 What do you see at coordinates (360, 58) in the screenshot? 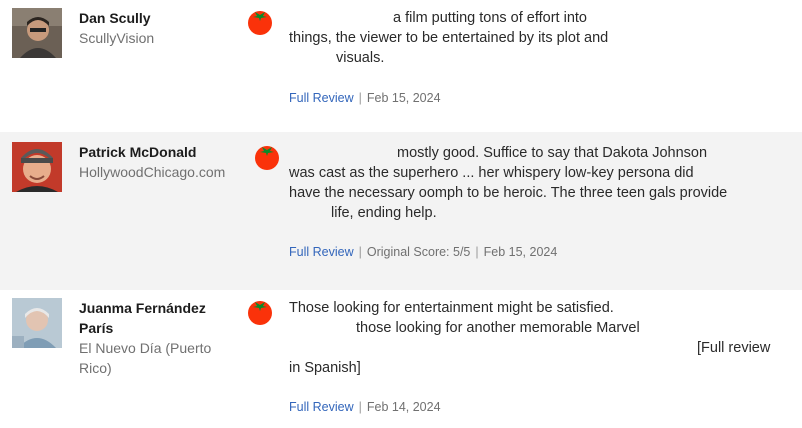
I see `quote-line: visuals.` at bounding box center [360, 58].